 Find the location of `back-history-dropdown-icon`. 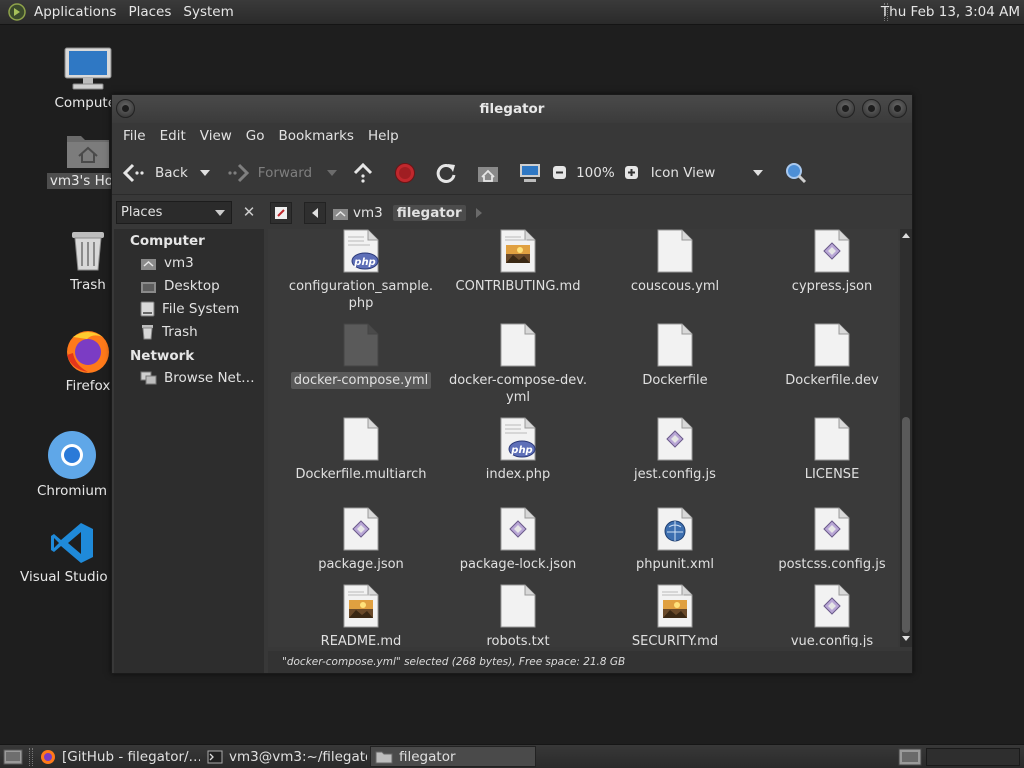

back-history-dropdown-icon is located at coordinates (204, 172).